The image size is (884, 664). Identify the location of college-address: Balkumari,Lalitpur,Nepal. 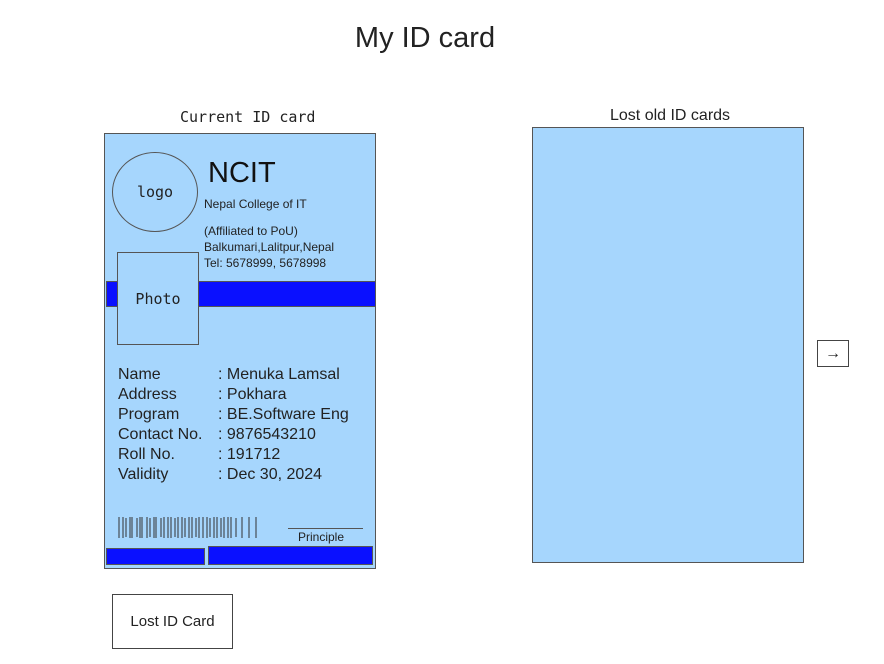
(269, 247).